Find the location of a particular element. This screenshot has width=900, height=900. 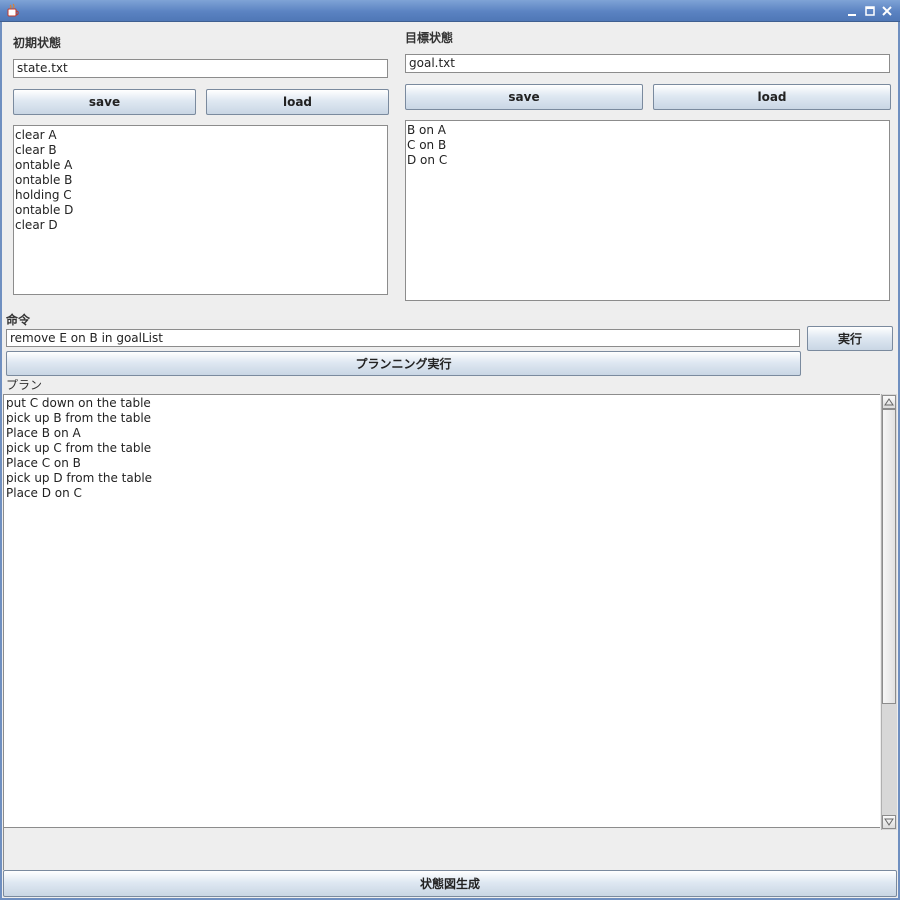

generate-state-diagram-button: 状態図生成 is located at coordinates (450, 883).